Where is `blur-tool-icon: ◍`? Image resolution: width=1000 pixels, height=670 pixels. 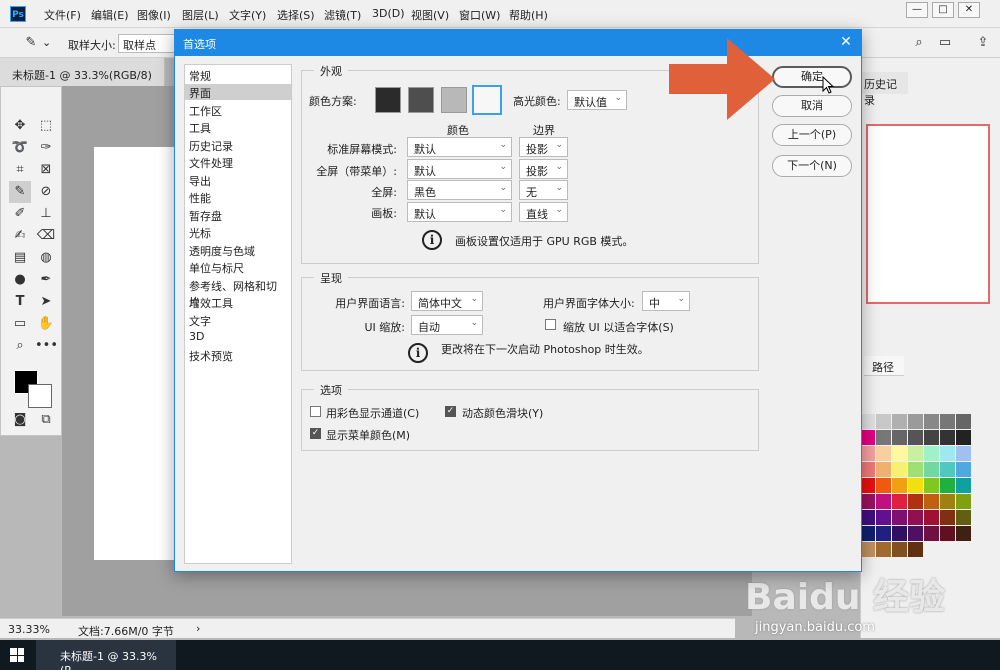 blur-tool-icon: ◍ is located at coordinates (46, 258).